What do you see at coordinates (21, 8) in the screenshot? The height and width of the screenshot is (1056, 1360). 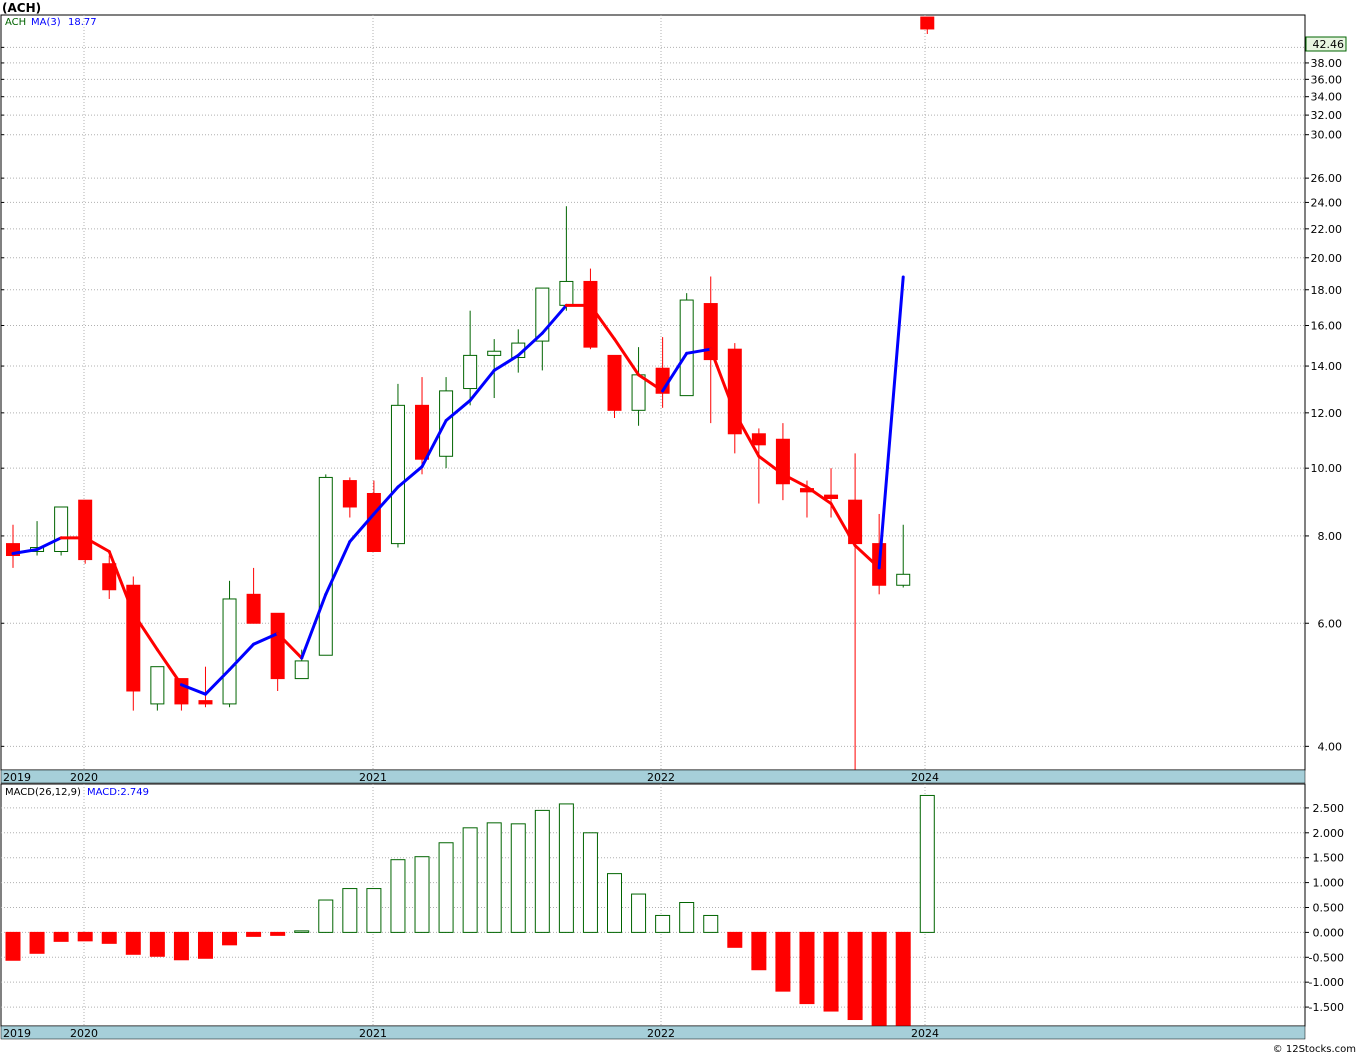 I see `chart-title: (ACH)` at bounding box center [21, 8].